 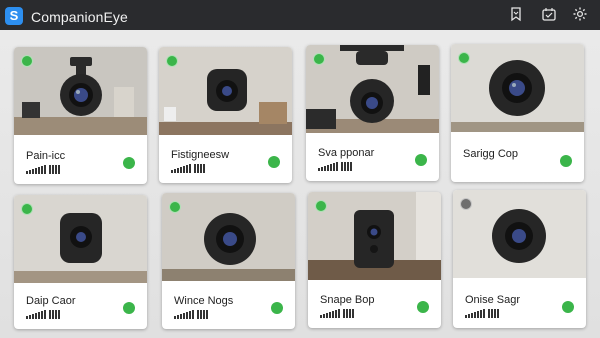 What do you see at coordinates (51, 301) in the screenshot?
I see `camera-name: Daip Caor` at bounding box center [51, 301].